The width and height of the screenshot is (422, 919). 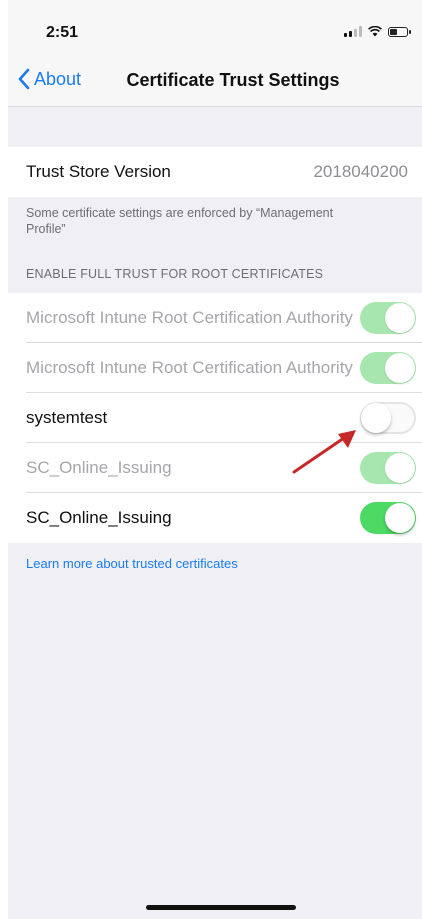 I want to click on status-time: 2:51, so click(x=62, y=32).